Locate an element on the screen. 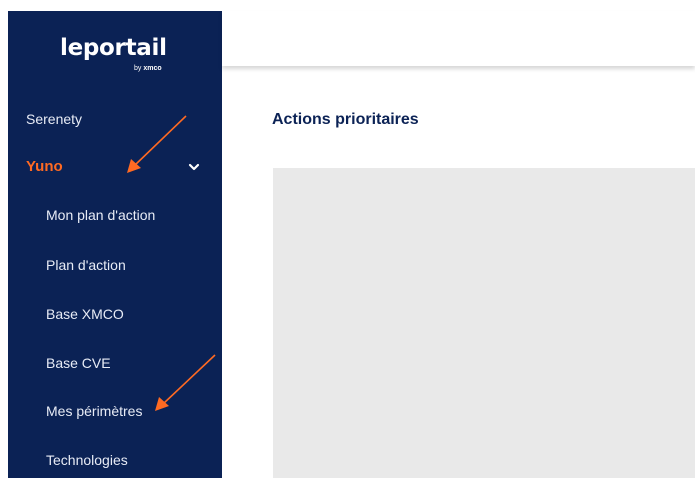  window-edge is located at coordinates (4, 239).